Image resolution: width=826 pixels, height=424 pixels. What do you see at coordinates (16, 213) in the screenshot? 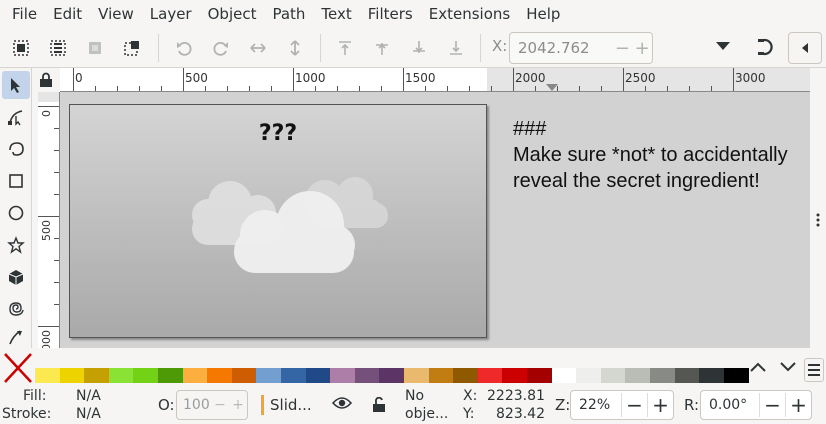
I see `ellipse-tool-icon` at bounding box center [16, 213].